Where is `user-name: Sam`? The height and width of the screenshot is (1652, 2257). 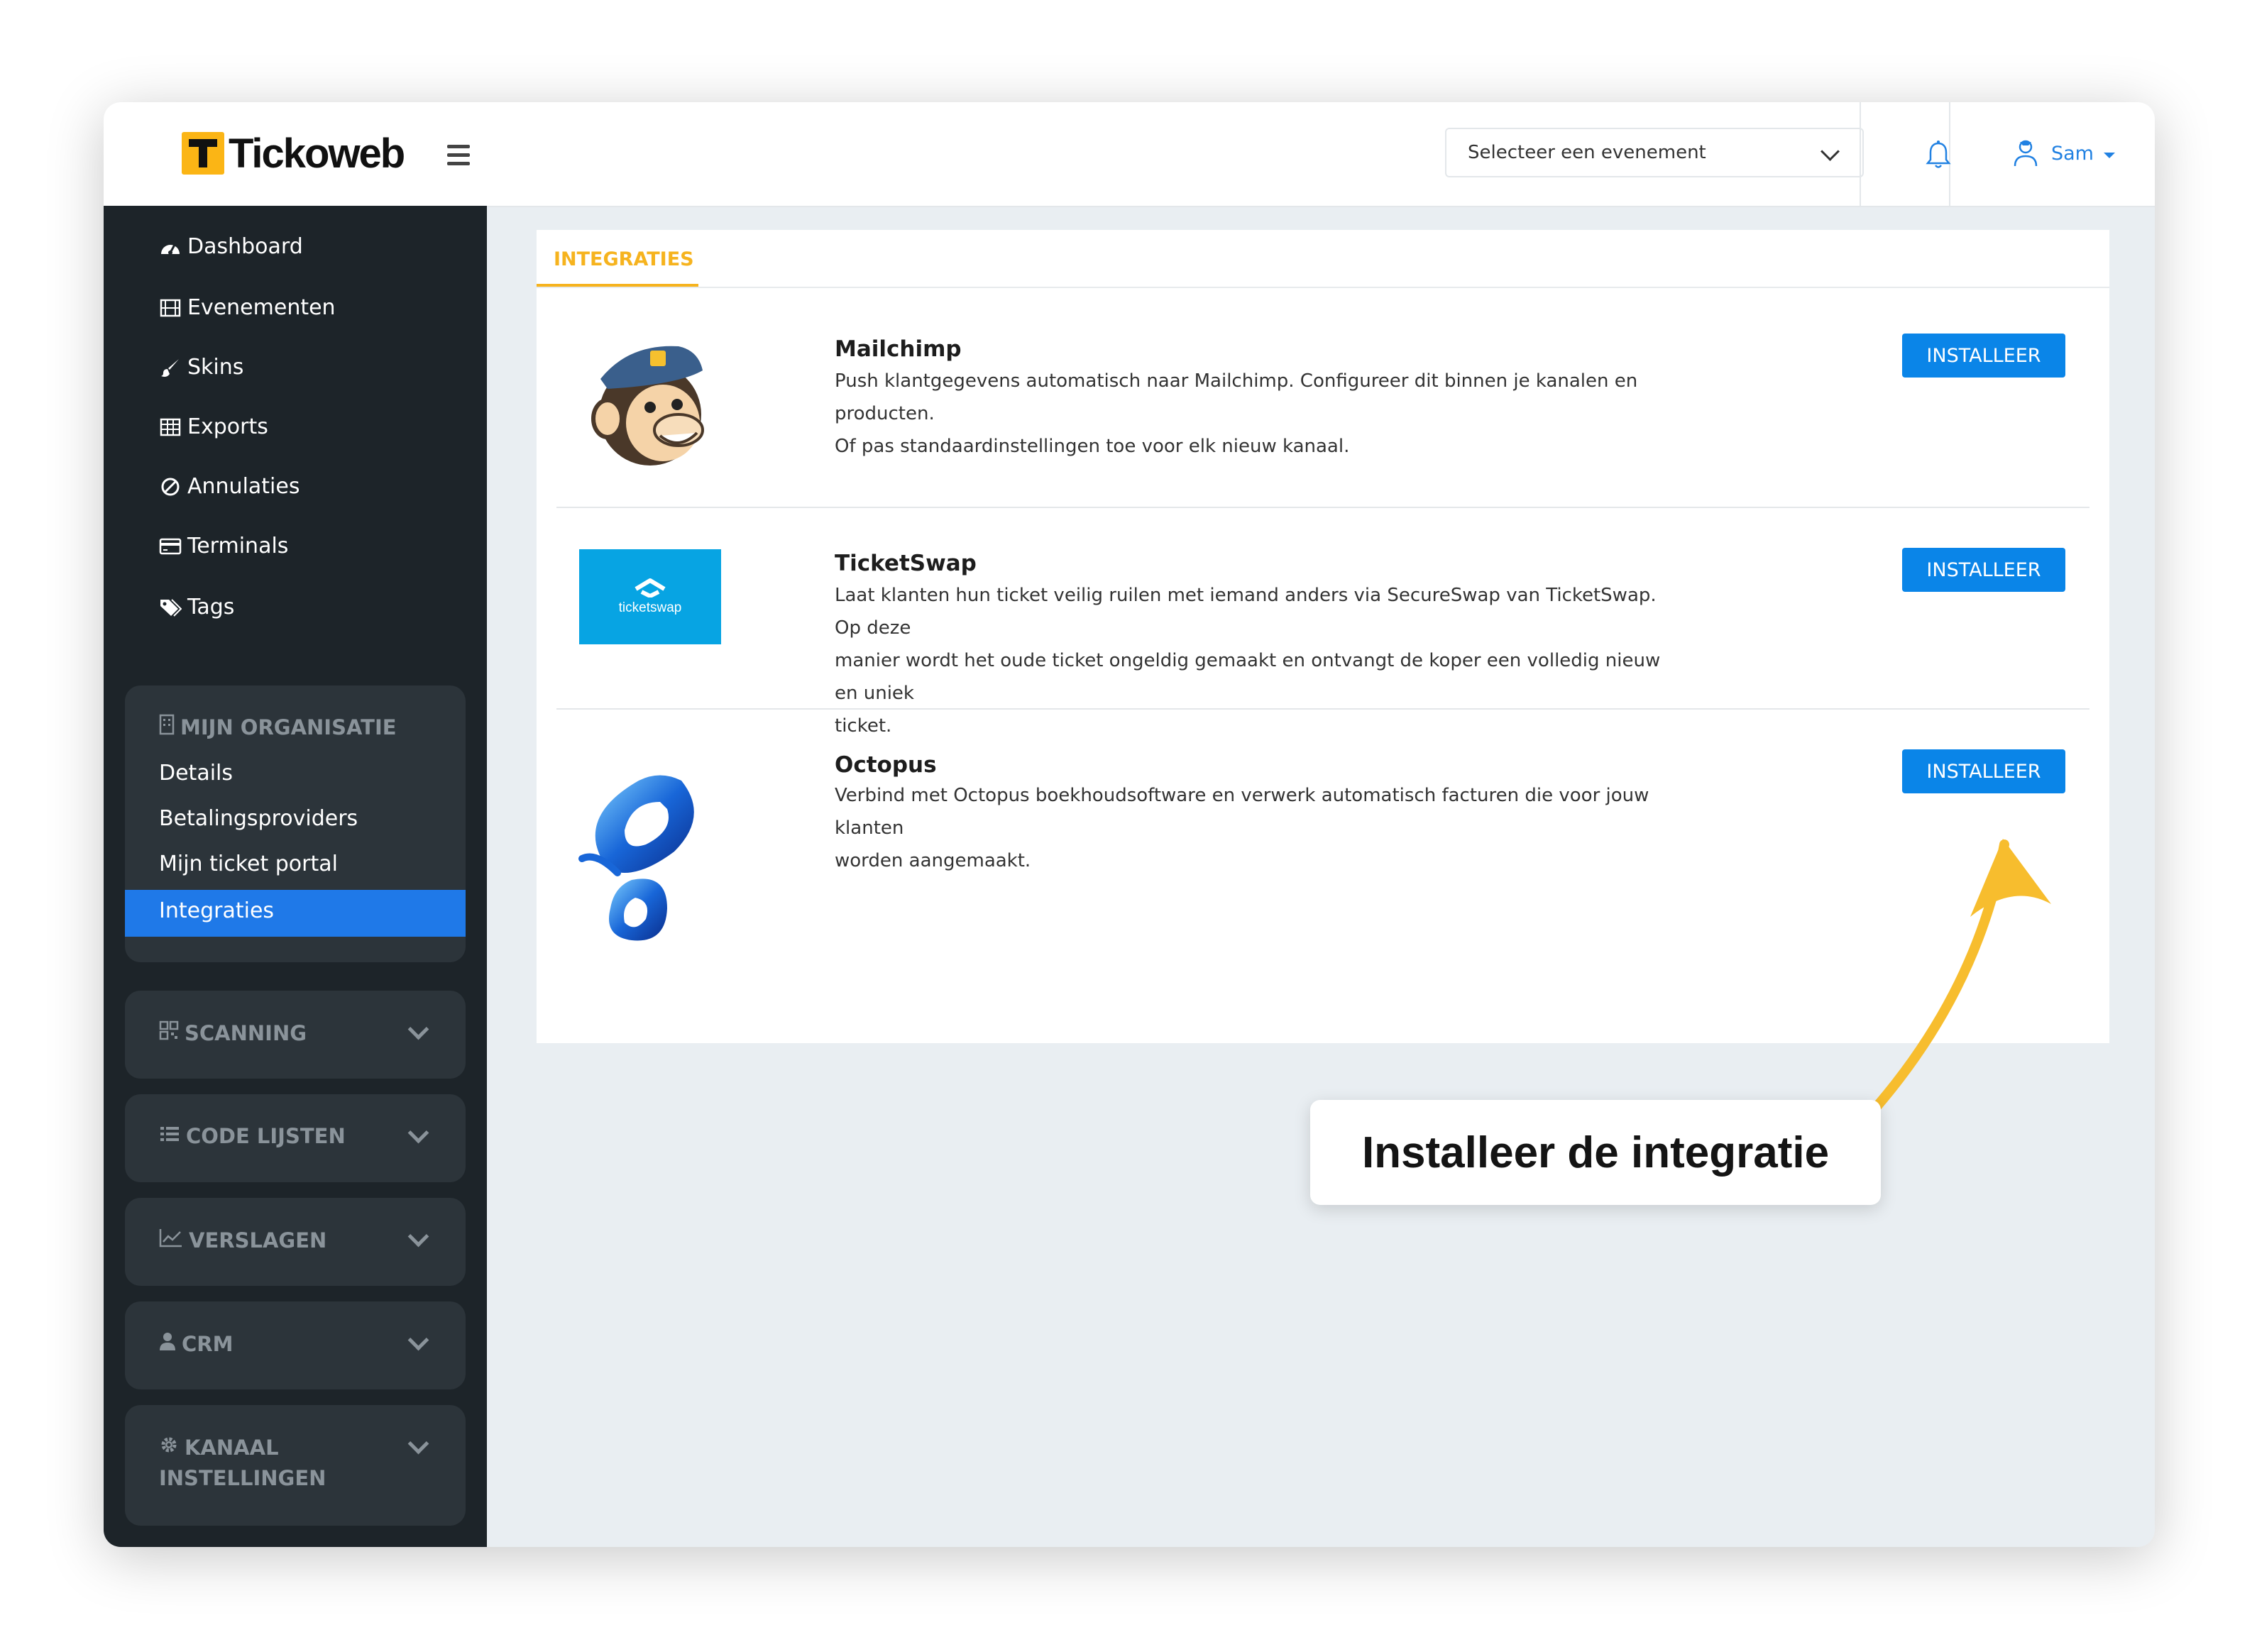
user-name: Sam is located at coordinates (2072, 154).